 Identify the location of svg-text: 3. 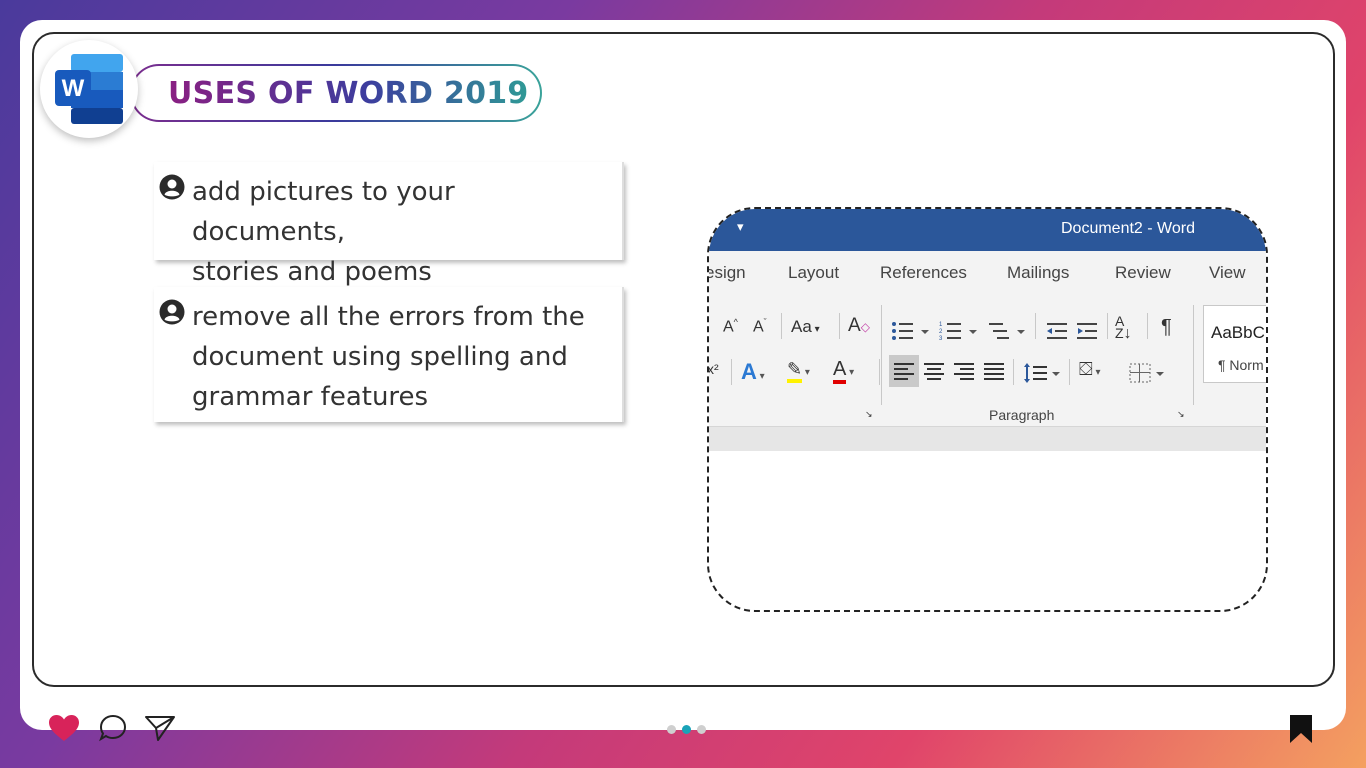
(941, 338).